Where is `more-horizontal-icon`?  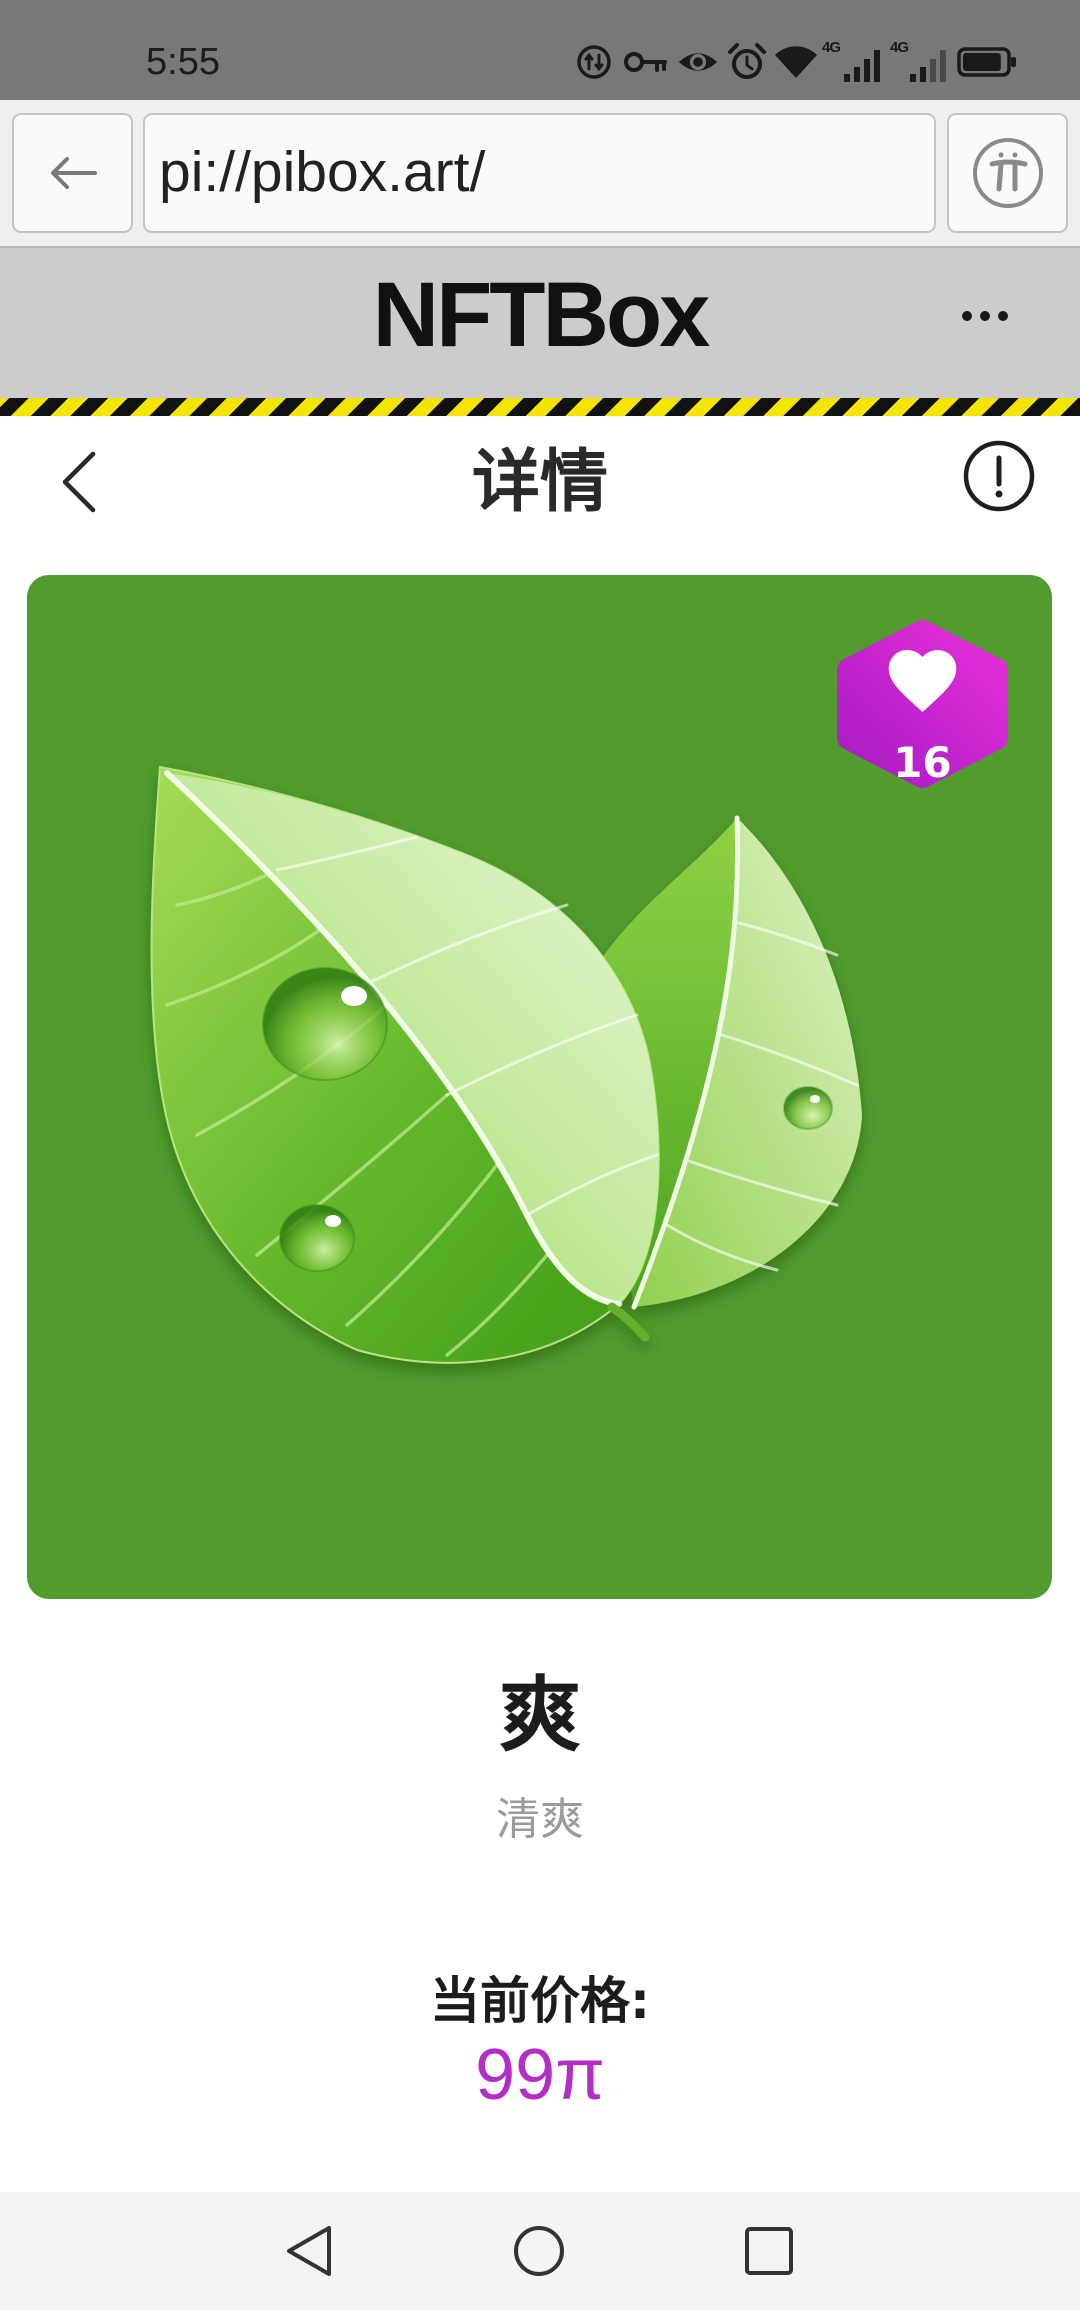 more-horizontal-icon is located at coordinates (985, 316).